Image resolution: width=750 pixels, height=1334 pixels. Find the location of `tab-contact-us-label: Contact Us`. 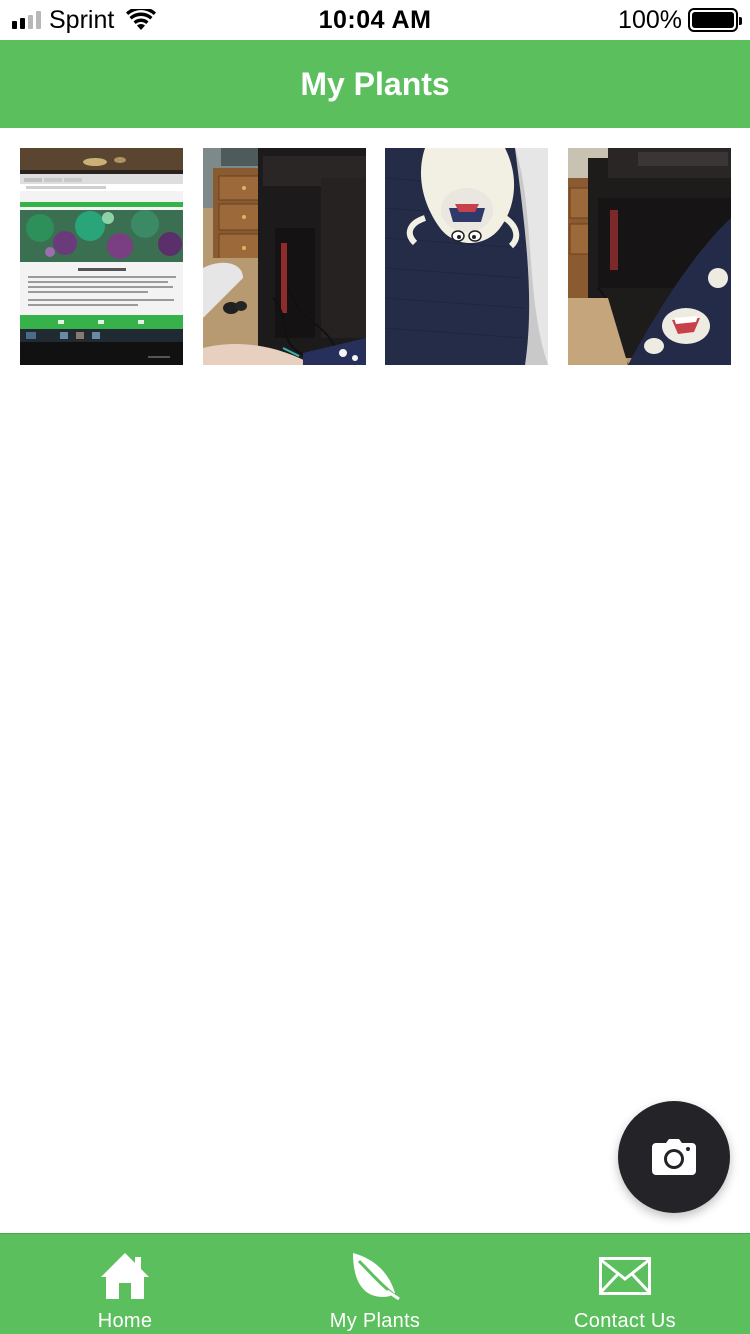

tab-contact-us-label: Contact Us is located at coordinates (625, 1321).